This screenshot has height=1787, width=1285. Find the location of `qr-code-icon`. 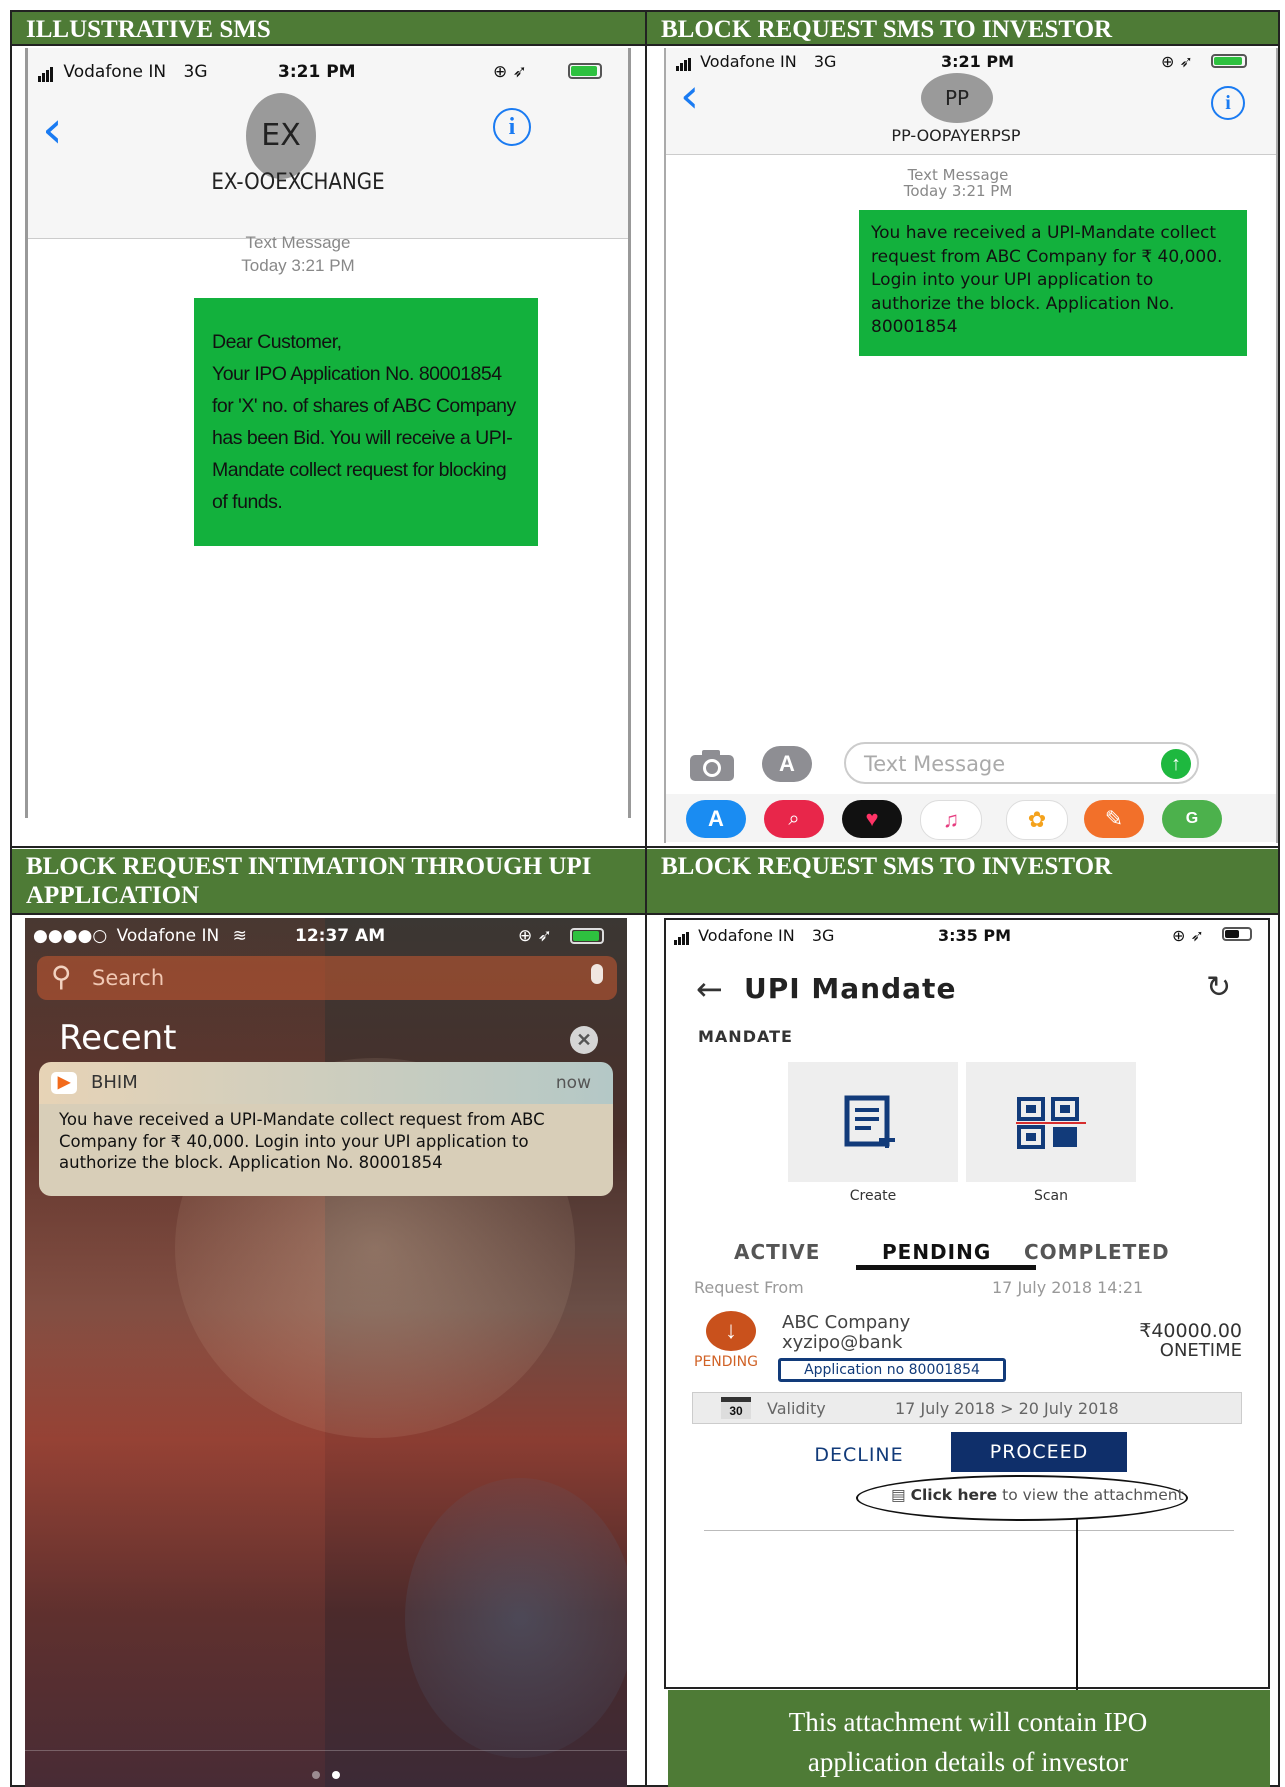

qr-code-icon is located at coordinates (1051, 1123).